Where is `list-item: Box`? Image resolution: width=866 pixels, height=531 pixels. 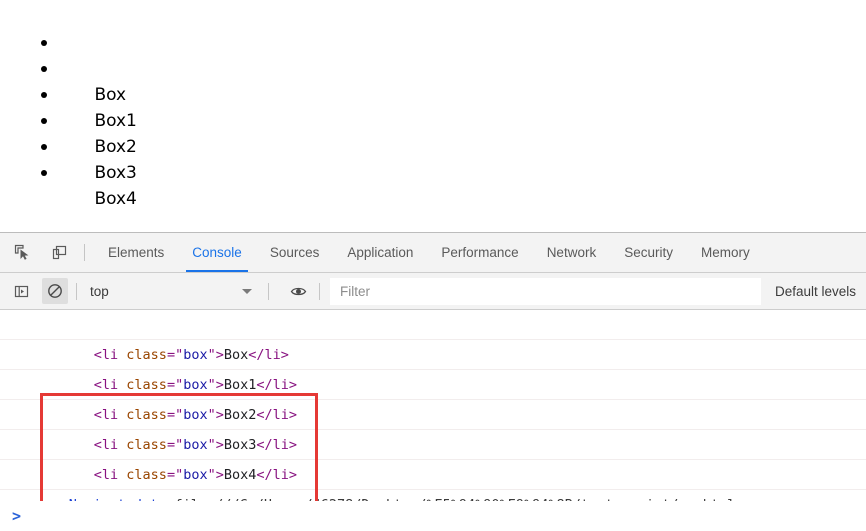
list-item: Box is located at coordinates (68, 67).